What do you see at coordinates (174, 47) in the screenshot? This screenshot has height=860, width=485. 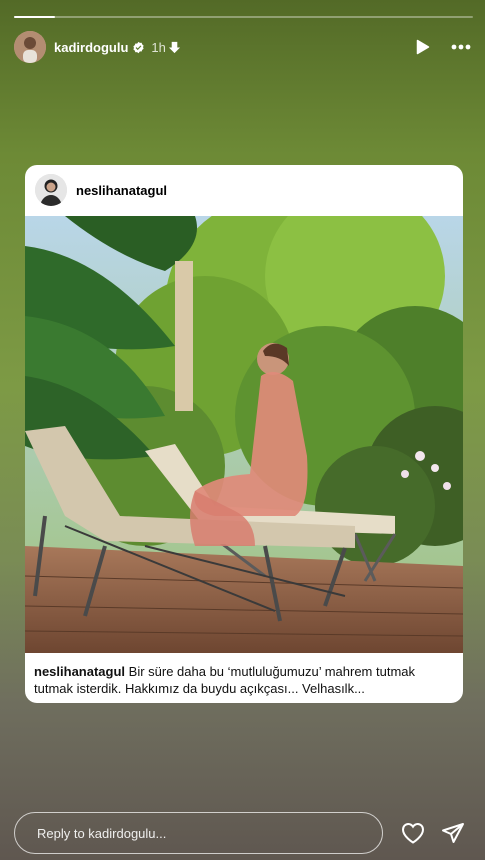 I see `download-icon` at bounding box center [174, 47].